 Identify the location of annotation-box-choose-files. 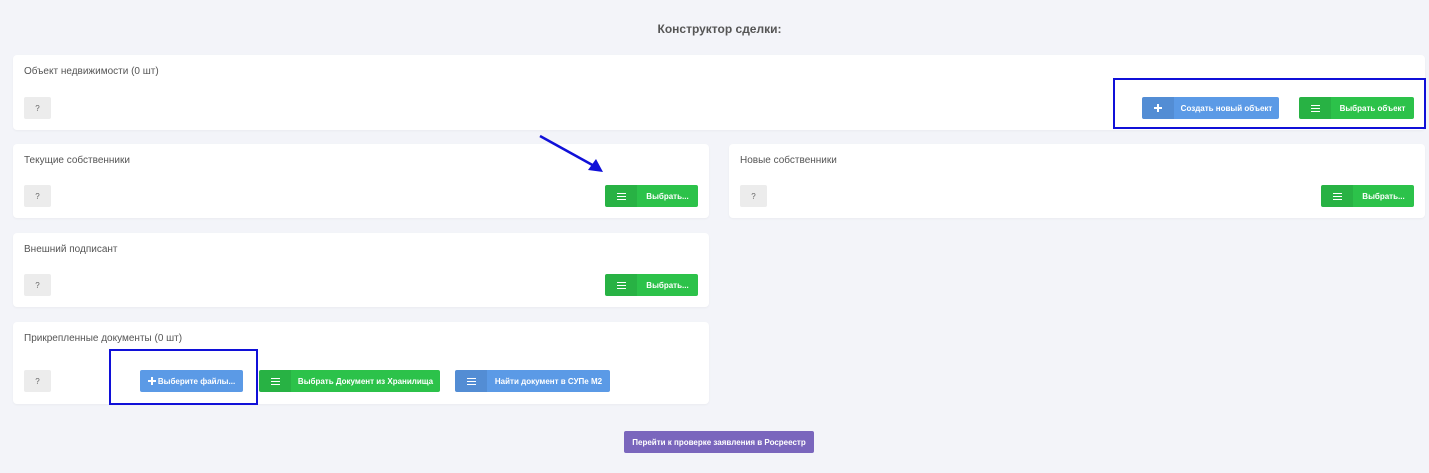
(183, 377).